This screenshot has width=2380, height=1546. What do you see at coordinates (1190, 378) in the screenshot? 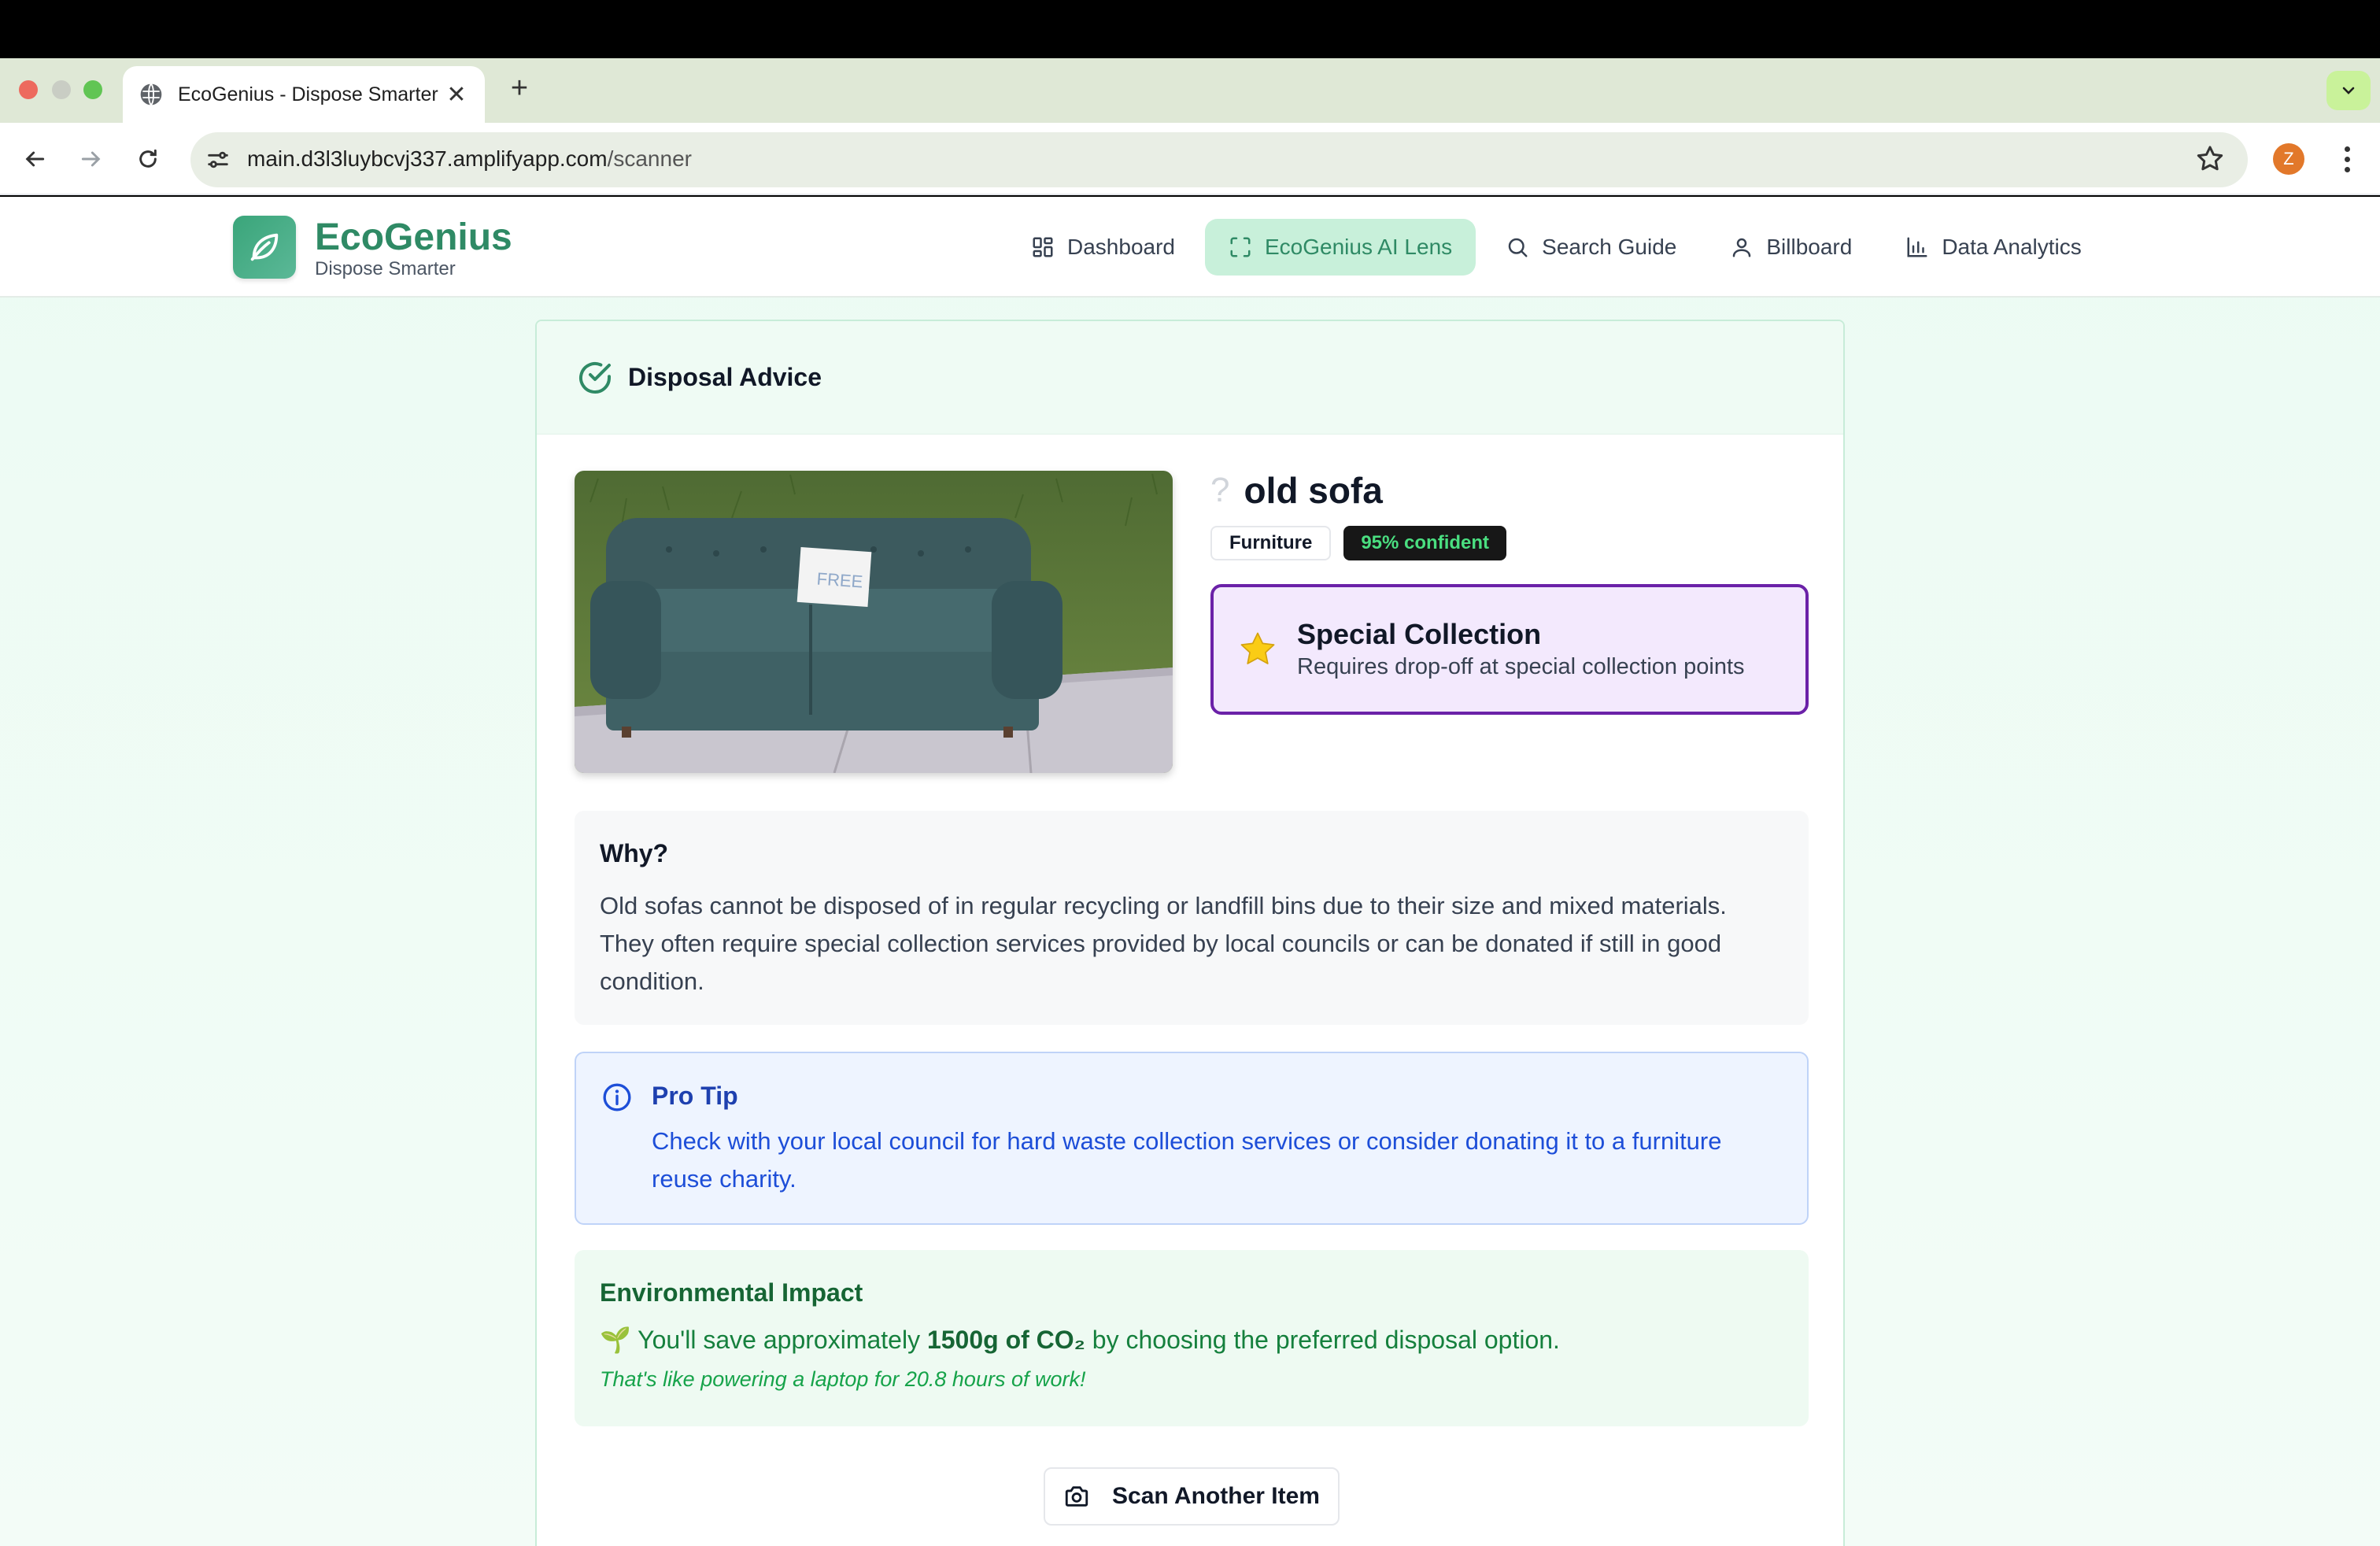
I see `card-header: Disposal Advice` at bounding box center [1190, 378].